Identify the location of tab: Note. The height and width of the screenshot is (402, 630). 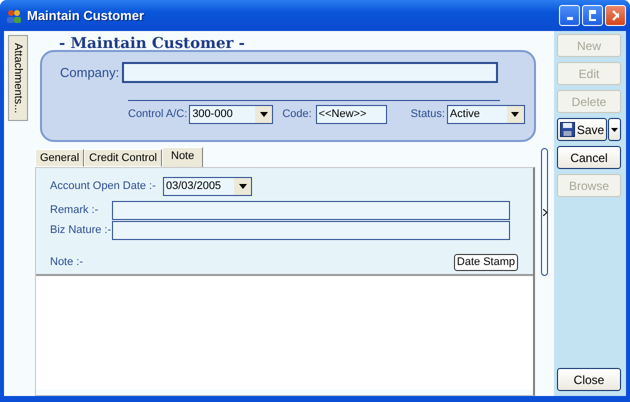
(183, 157).